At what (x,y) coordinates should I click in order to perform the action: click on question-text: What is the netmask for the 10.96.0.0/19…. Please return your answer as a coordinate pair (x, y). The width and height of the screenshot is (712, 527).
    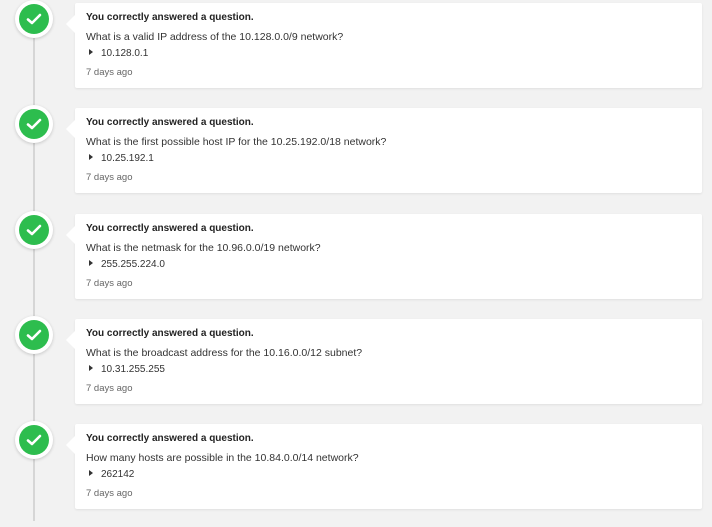
    Looking at the image, I should click on (203, 248).